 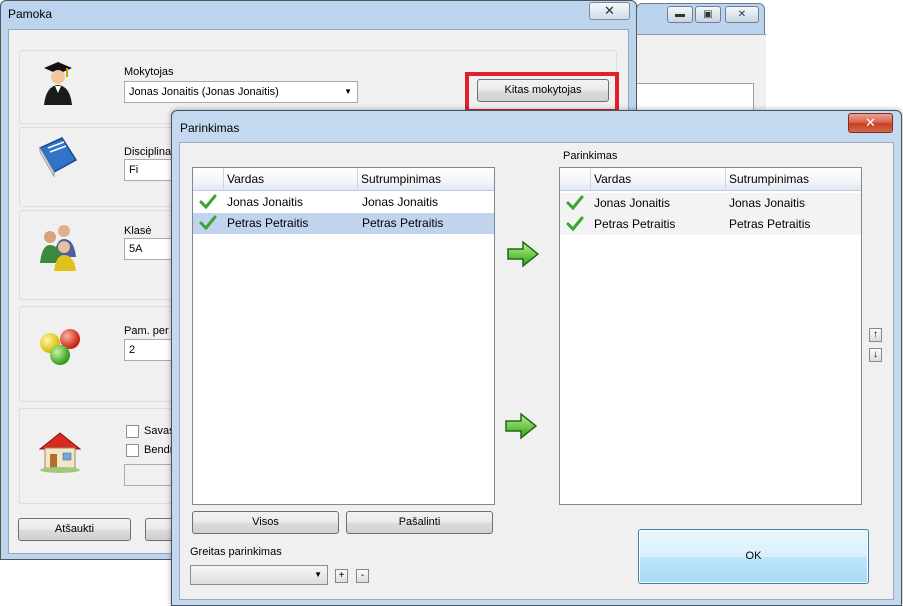 What do you see at coordinates (343, 223) in the screenshot?
I see `table-row-selected: Petras Petraitis Petras Petraitis` at bounding box center [343, 223].